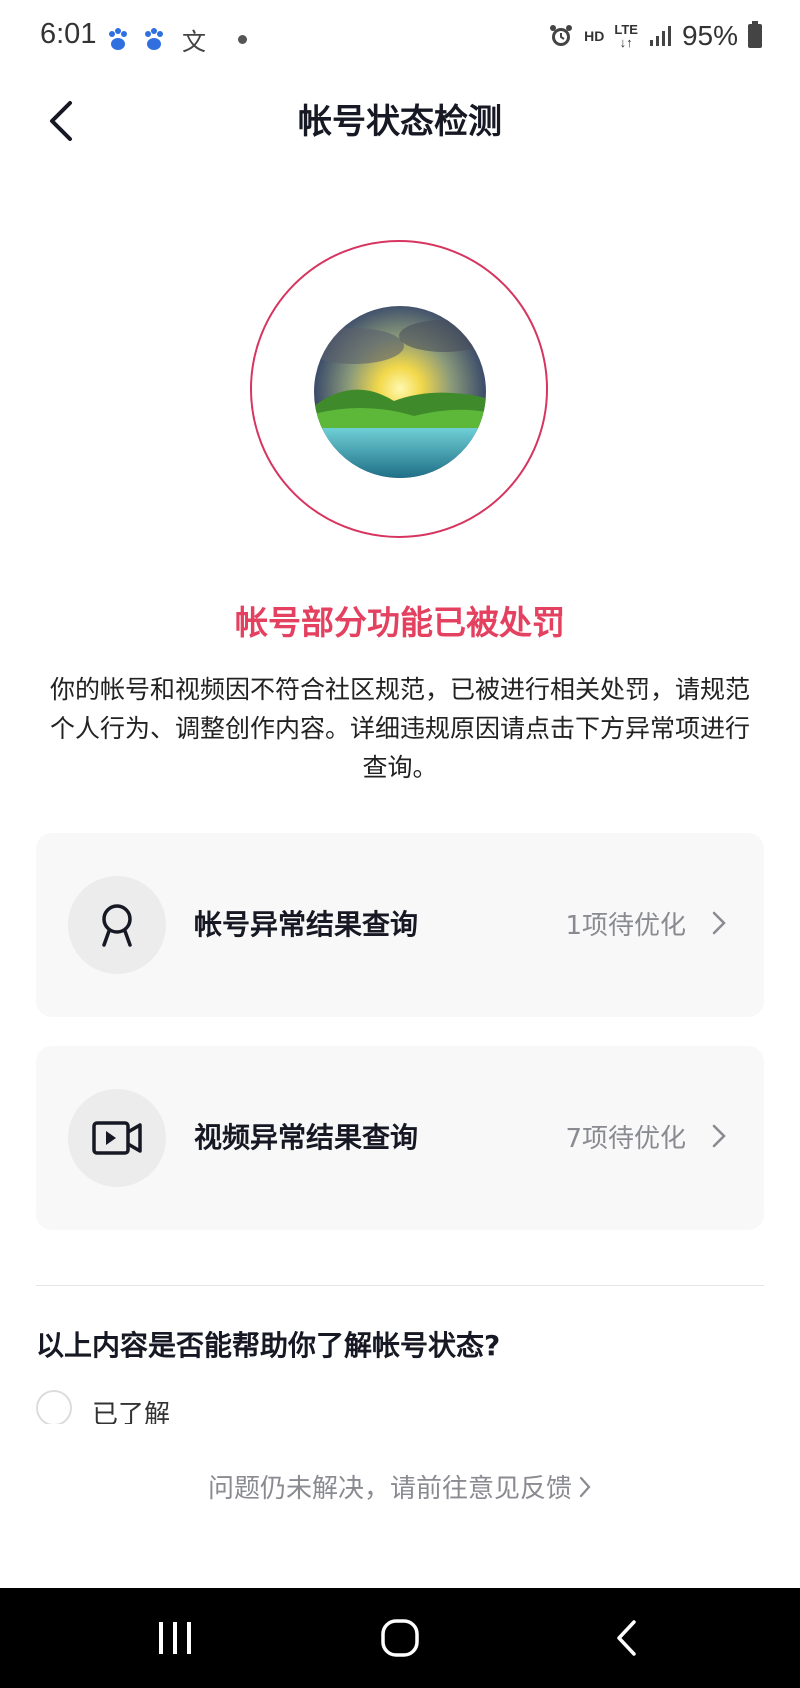  I want to click on feedback-link: 问题仍未解决，请前往意见反馈, so click(400, 1486).